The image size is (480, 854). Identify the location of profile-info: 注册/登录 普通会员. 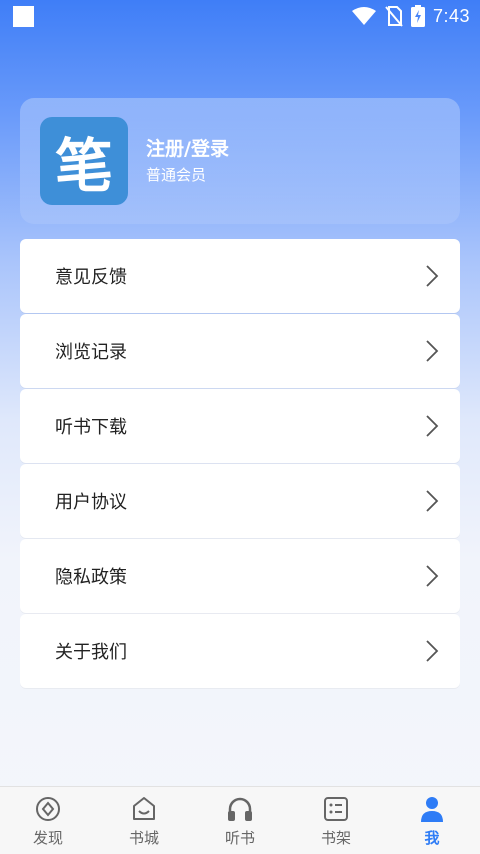
(187, 161).